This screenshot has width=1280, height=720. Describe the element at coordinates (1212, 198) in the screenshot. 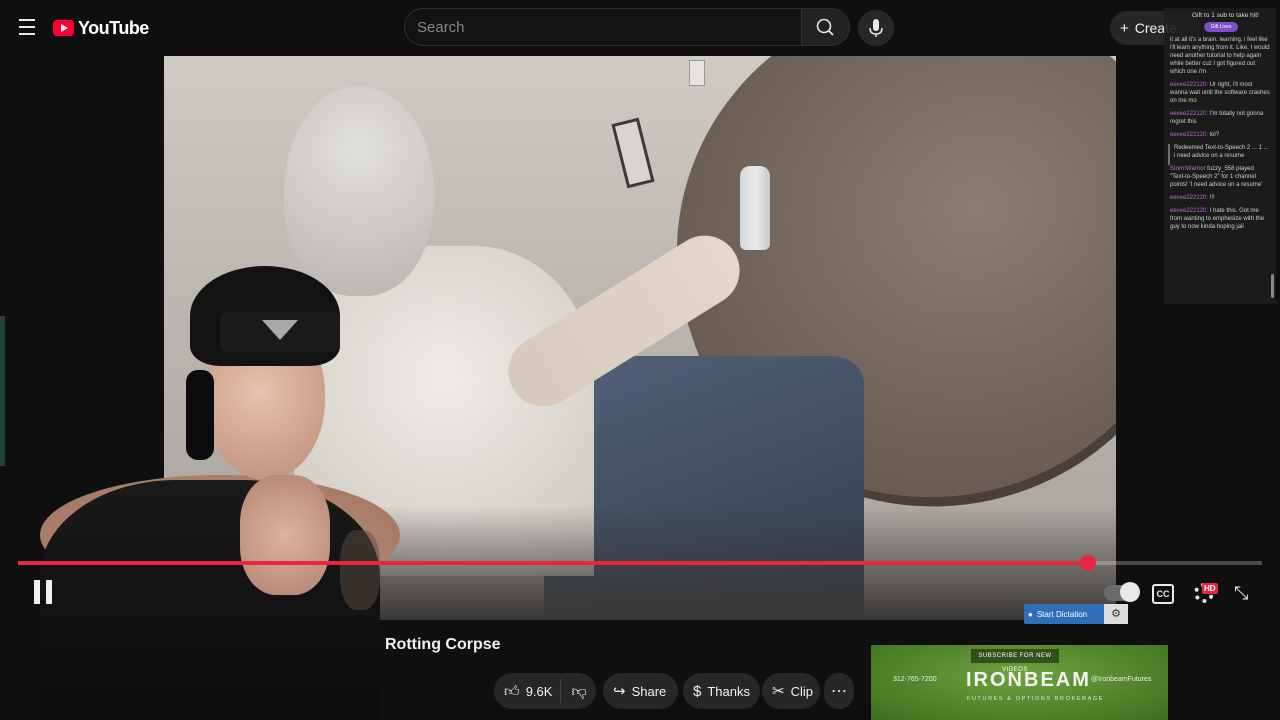

I see `chat-text: !!!` at that location.